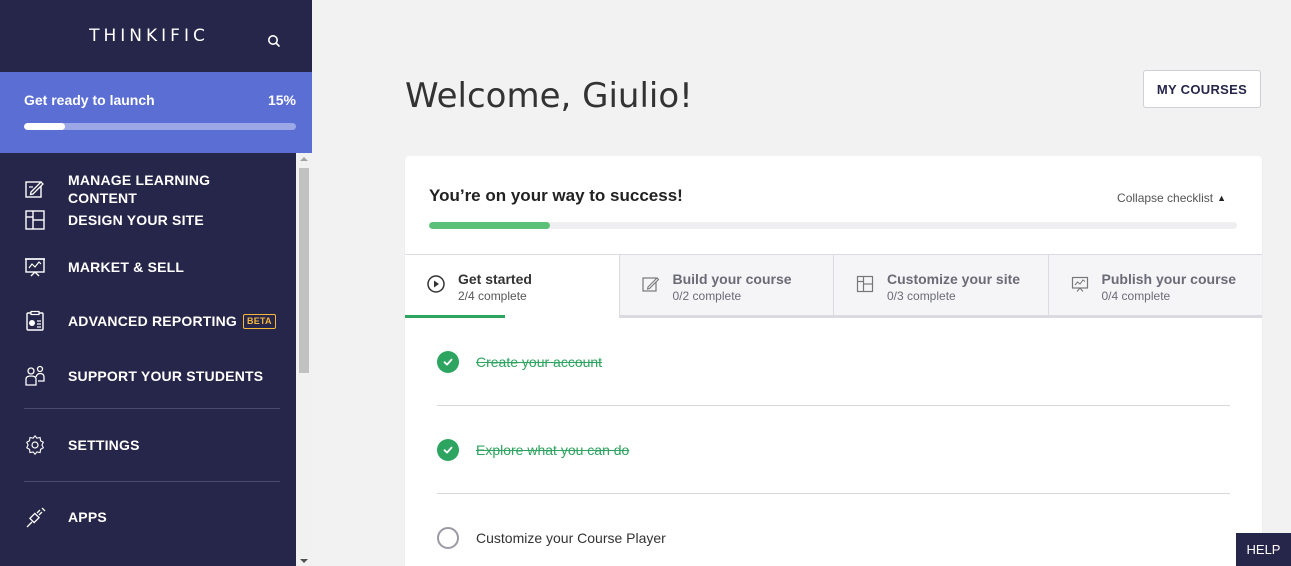 This screenshot has height=566, width=1291. What do you see at coordinates (259, 321) in the screenshot?
I see `beta-badge: BETA` at bounding box center [259, 321].